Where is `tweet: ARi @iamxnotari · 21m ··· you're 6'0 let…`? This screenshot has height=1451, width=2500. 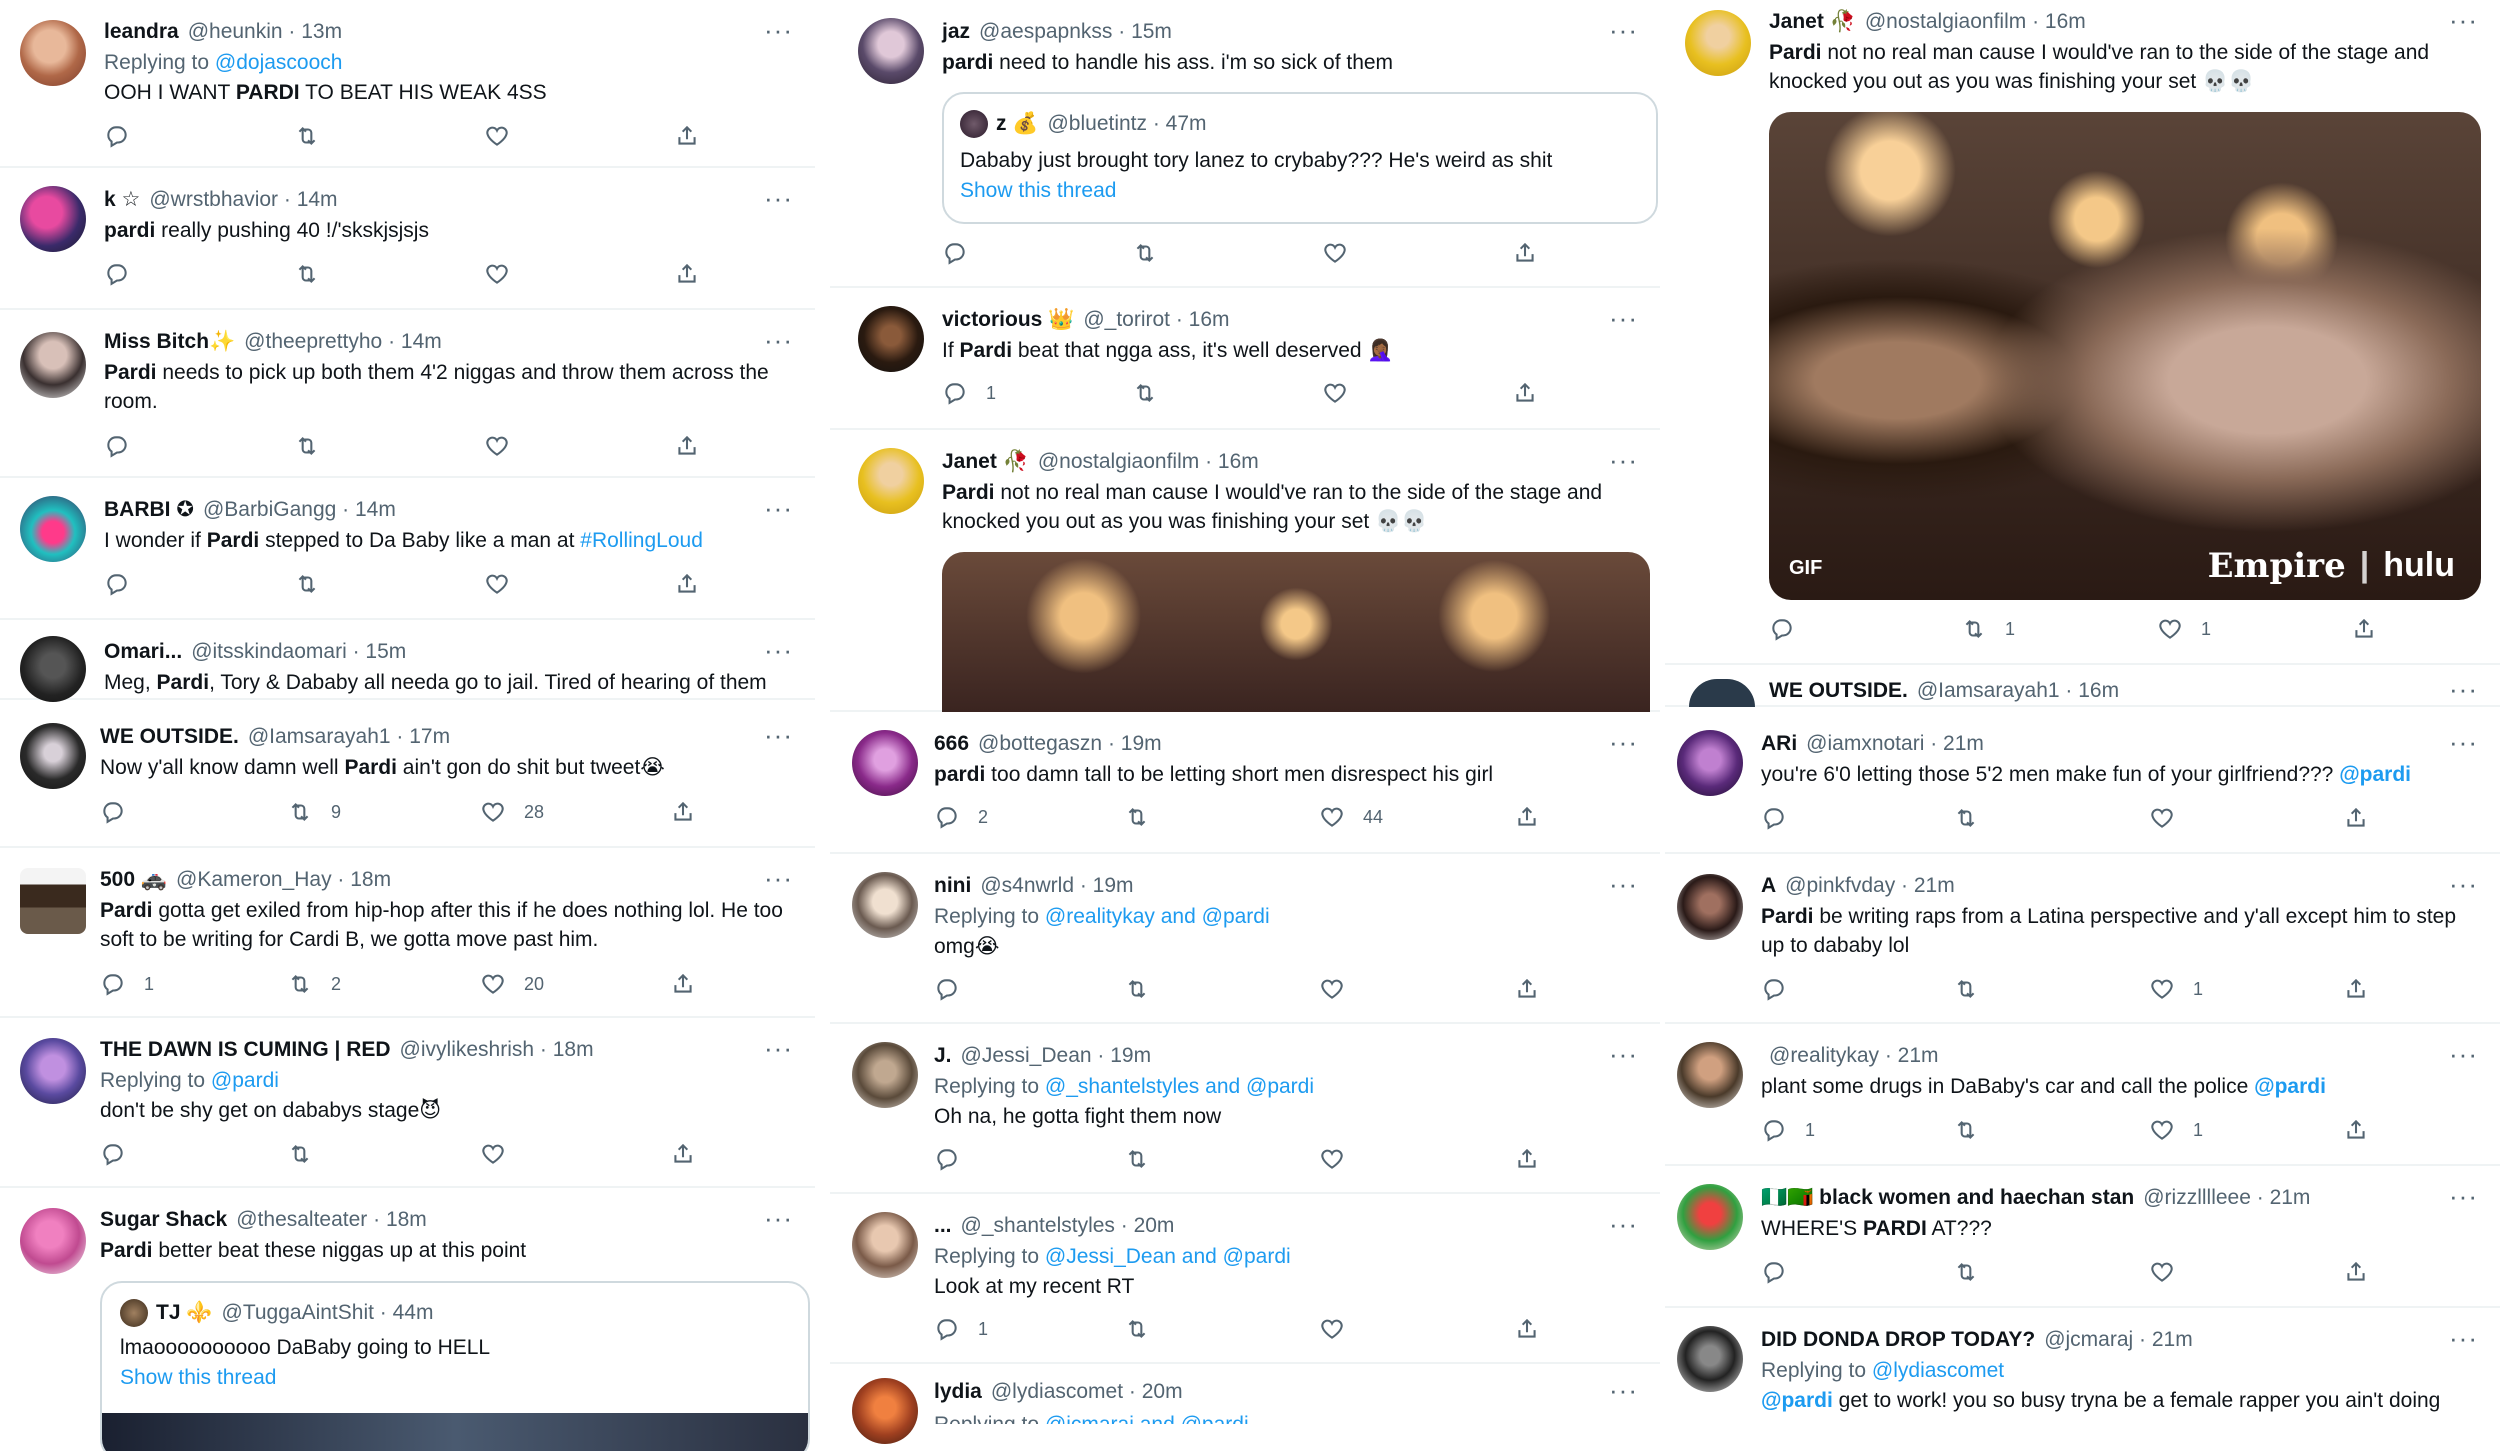 tweet: ARi @iamxnotari · 21m ··· you're 6'0 let… is located at coordinates (2082, 783).